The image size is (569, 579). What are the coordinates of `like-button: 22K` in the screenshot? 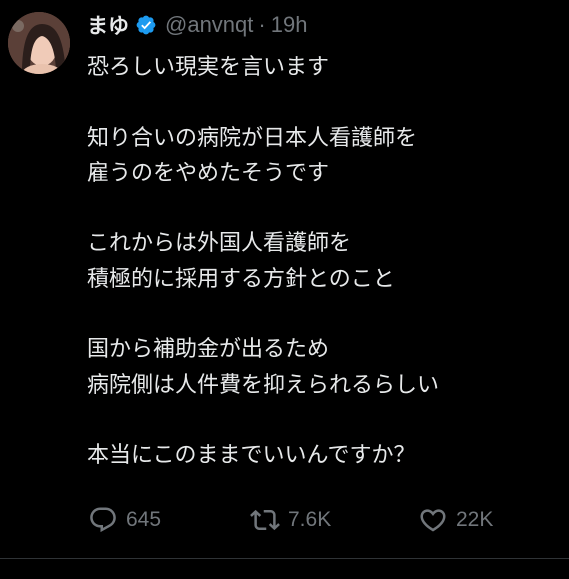 It's located at (455, 520).